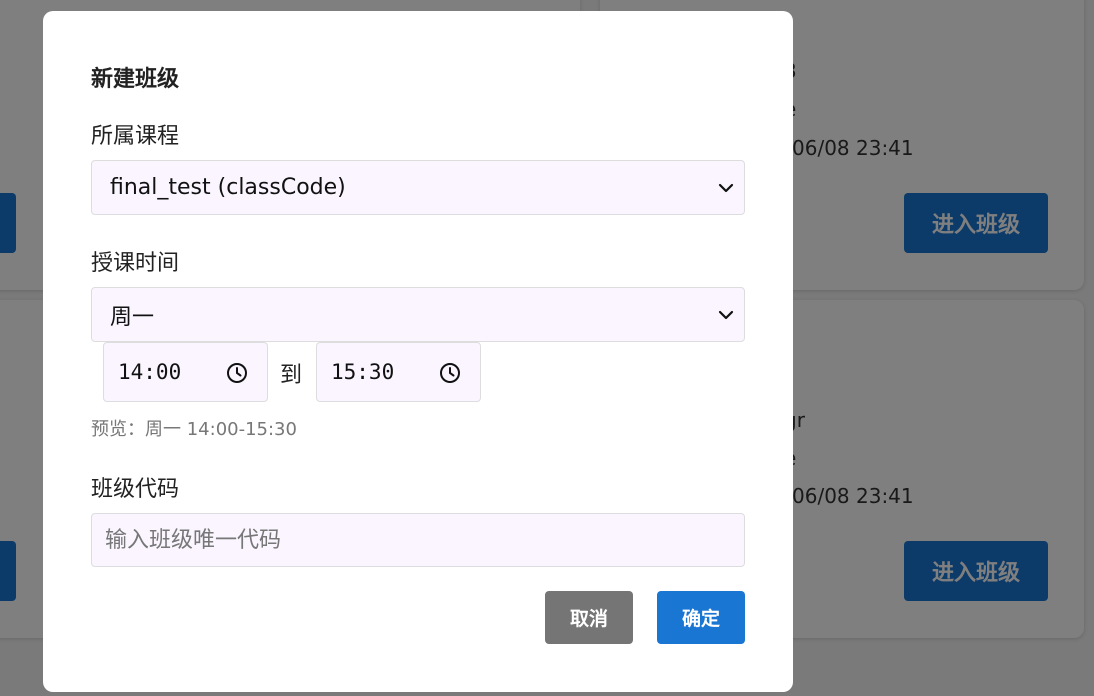 Image resolution: width=1094 pixels, height=696 pixels. Describe the element at coordinates (398, 372) in the screenshot. I see `end-time-input: 15:30` at that location.